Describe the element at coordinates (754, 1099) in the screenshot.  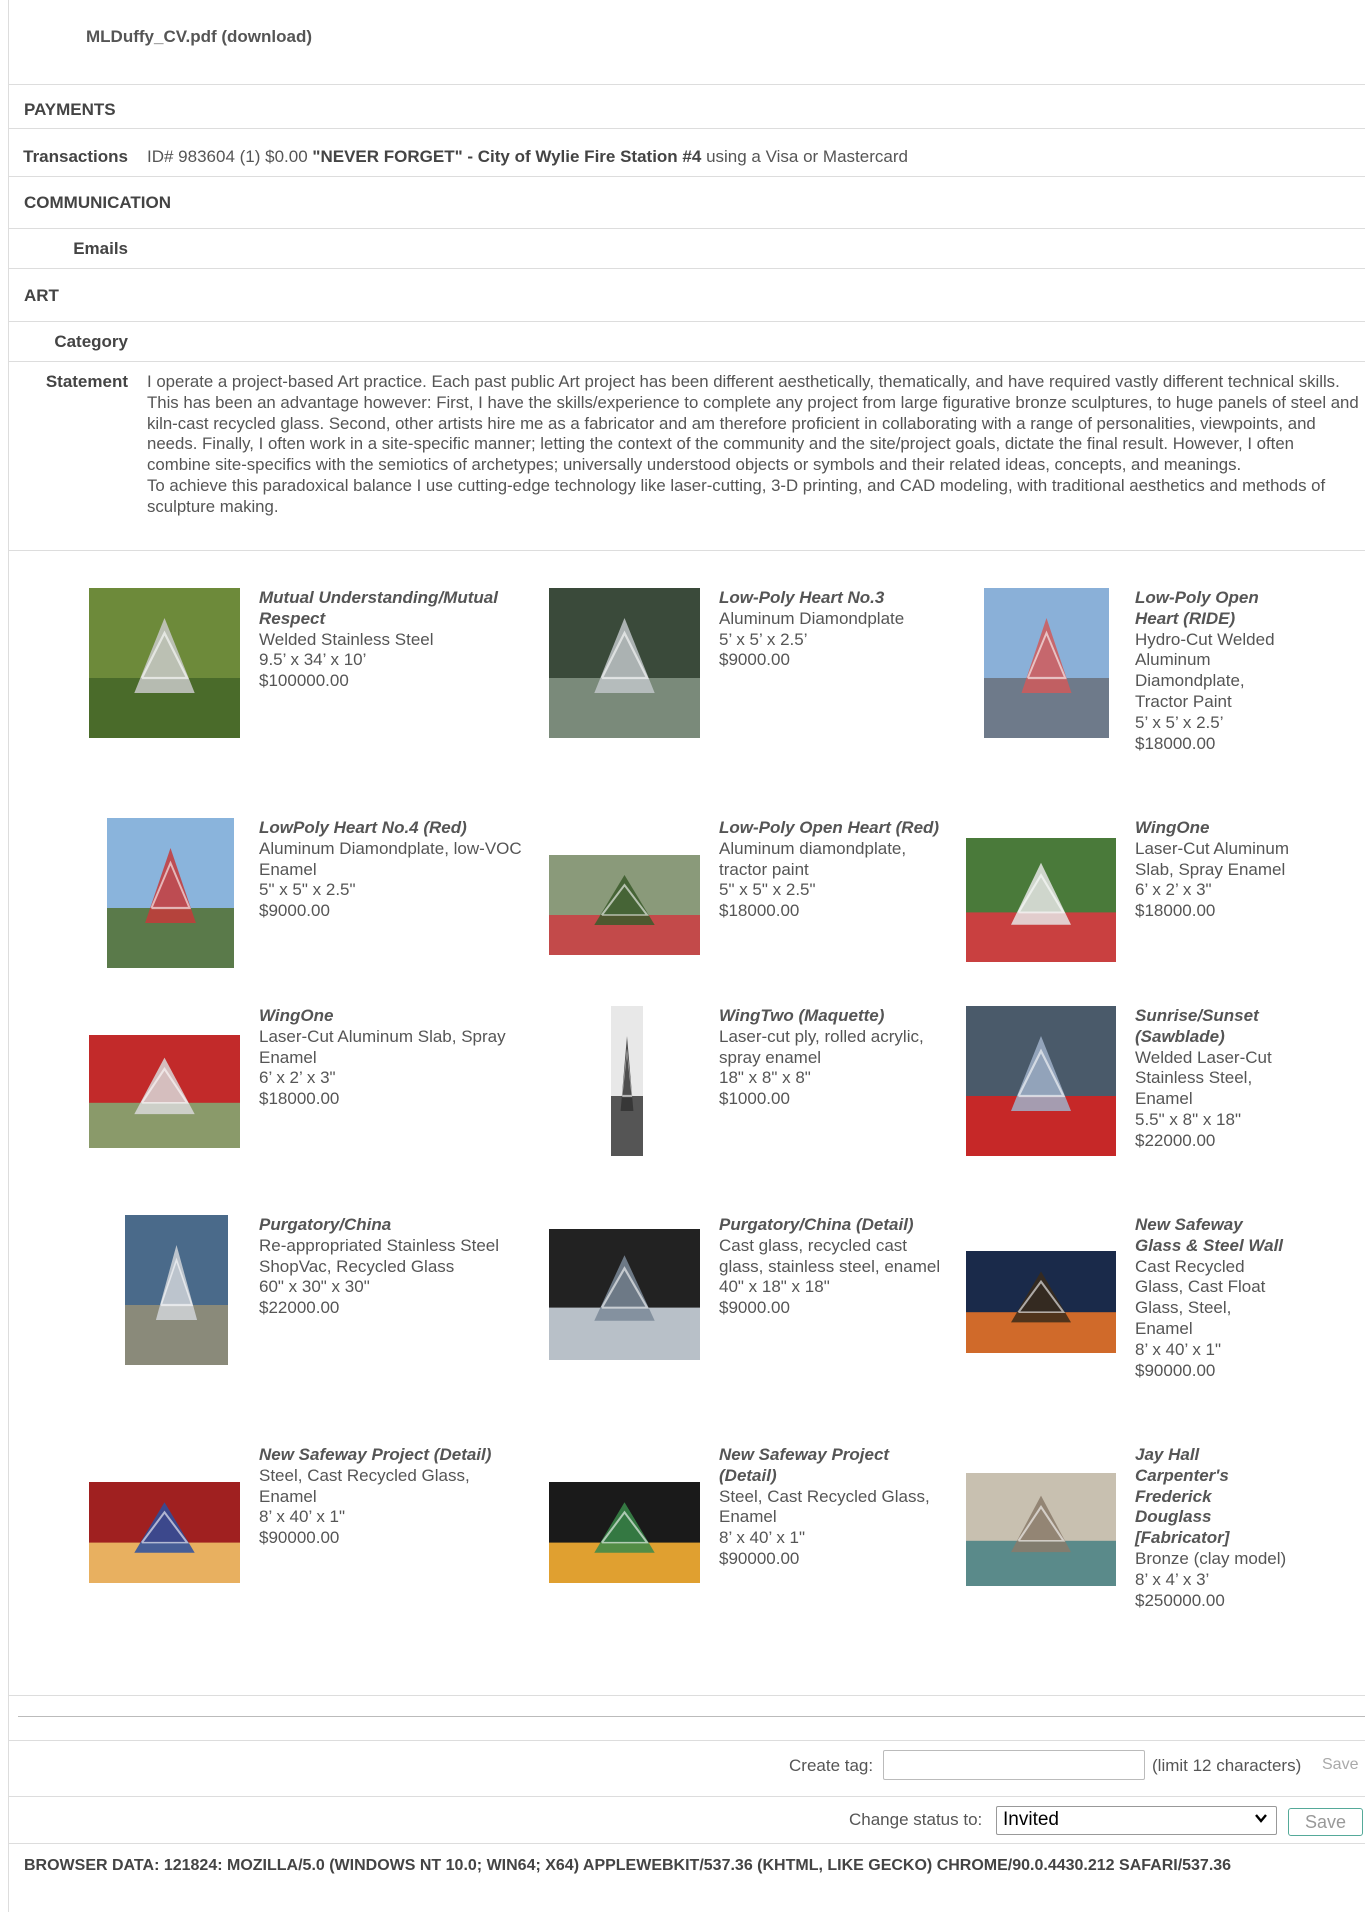
I see `artwork-price: $1000.00` at that location.